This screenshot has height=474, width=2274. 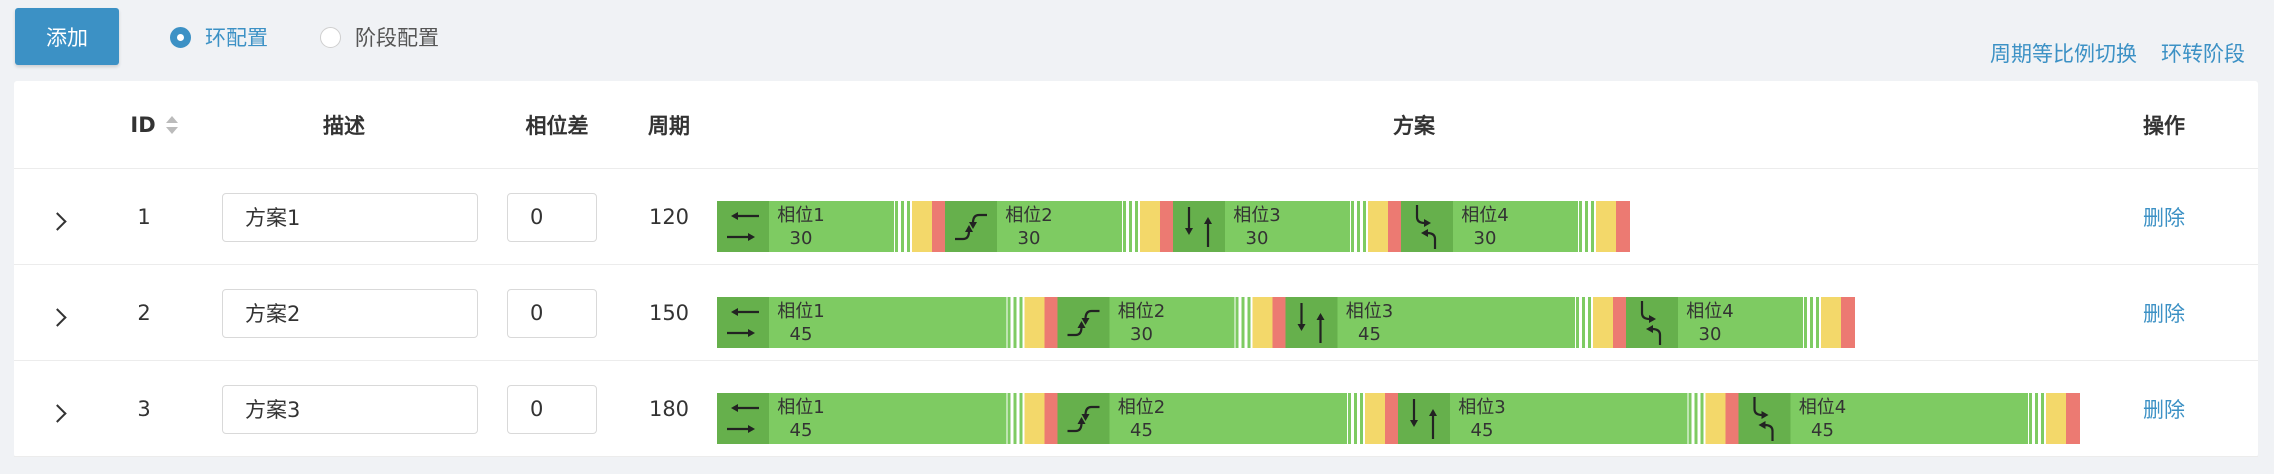 What do you see at coordinates (2063, 53) in the screenshot?
I see `cycle-proportional-switch-link: 周期等比例切换` at bounding box center [2063, 53].